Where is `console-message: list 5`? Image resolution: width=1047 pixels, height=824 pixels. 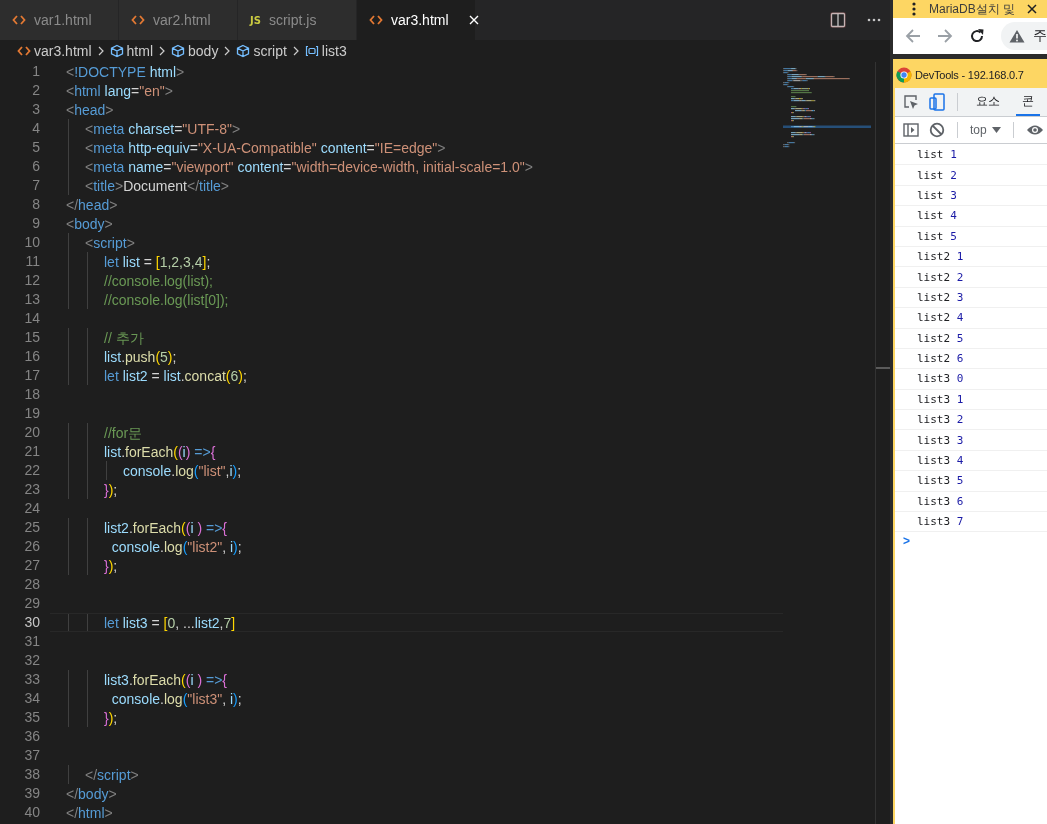
console-message: list 5 is located at coordinates (937, 236).